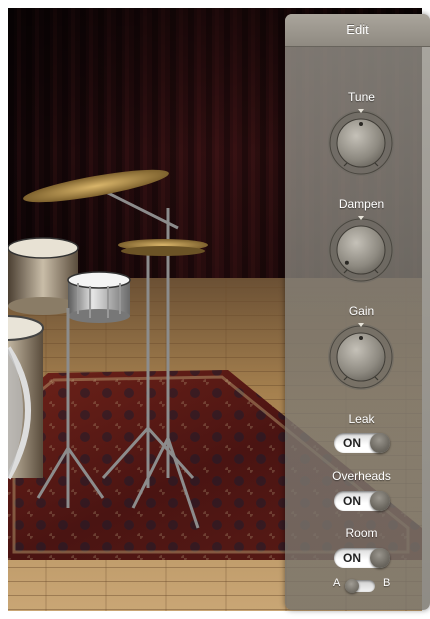 The width and height of the screenshot is (430, 619). What do you see at coordinates (362, 558) in the screenshot?
I see `room-toggle: ON` at bounding box center [362, 558].